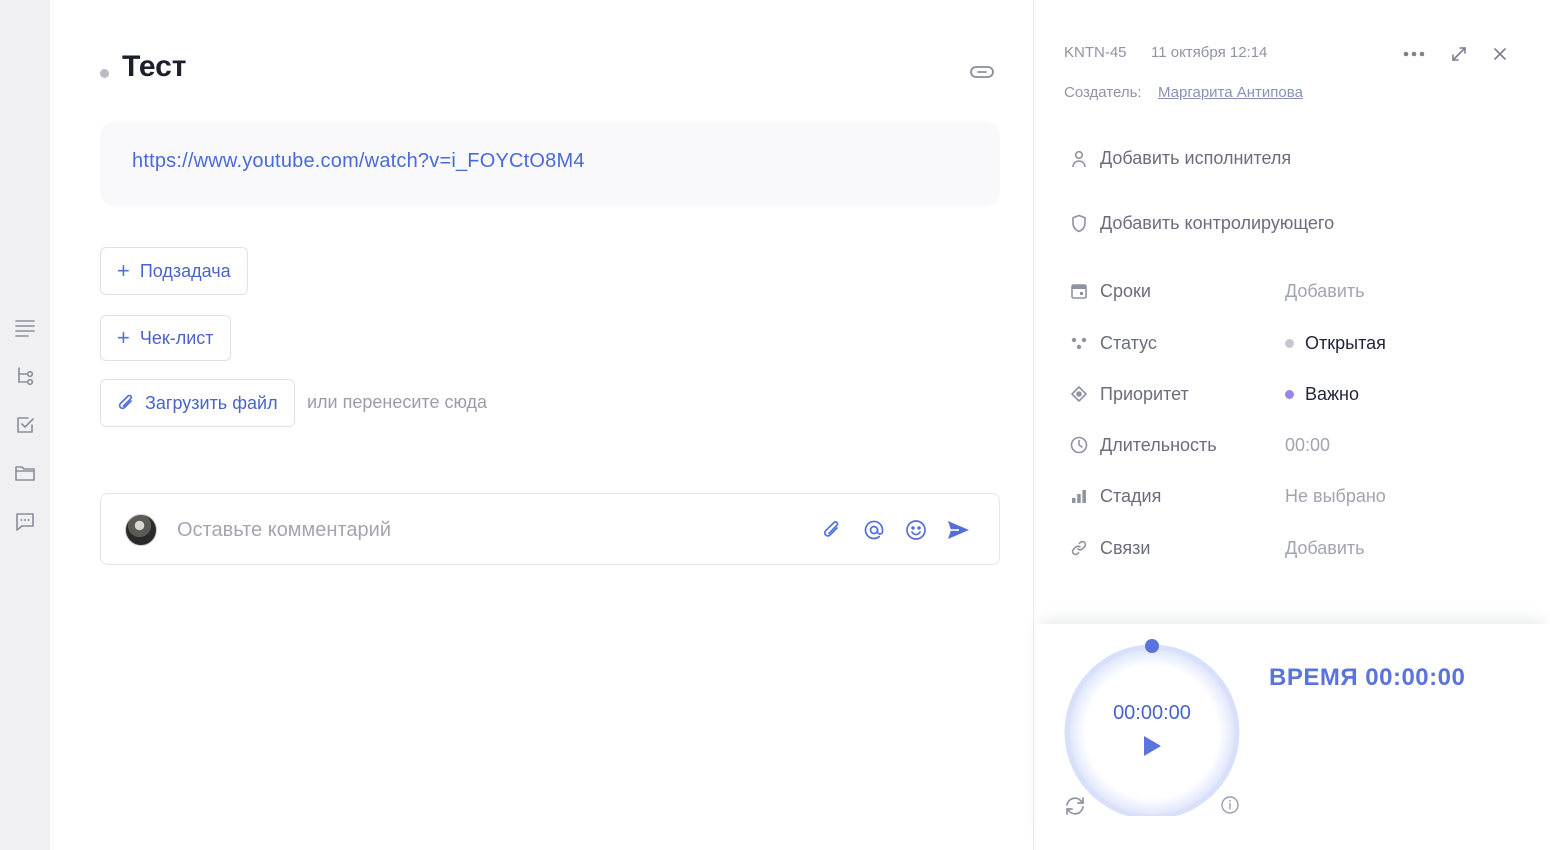 This screenshot has height=850, width=1550. What do you see at coordinates (958, 530) in the screenshot?
I see `send-icon` at bounding box center [958, 530].